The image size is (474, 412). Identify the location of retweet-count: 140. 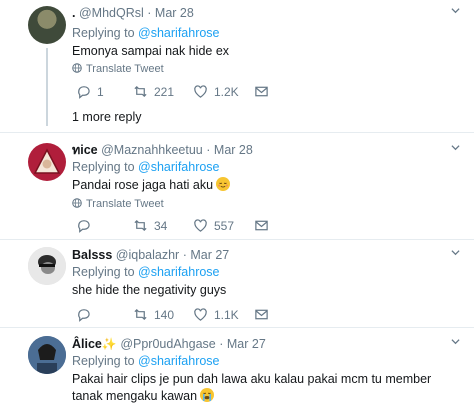
(164, 315).